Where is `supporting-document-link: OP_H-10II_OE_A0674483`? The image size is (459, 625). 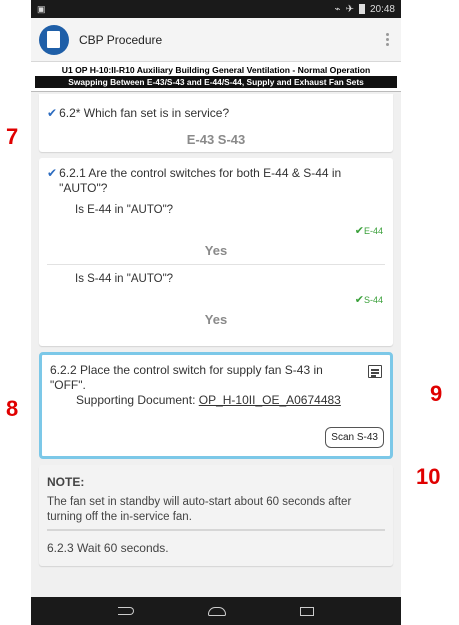 supporting-document-link: OP_H-10II_OE_A0674483 is located at coordinates (270, 400).